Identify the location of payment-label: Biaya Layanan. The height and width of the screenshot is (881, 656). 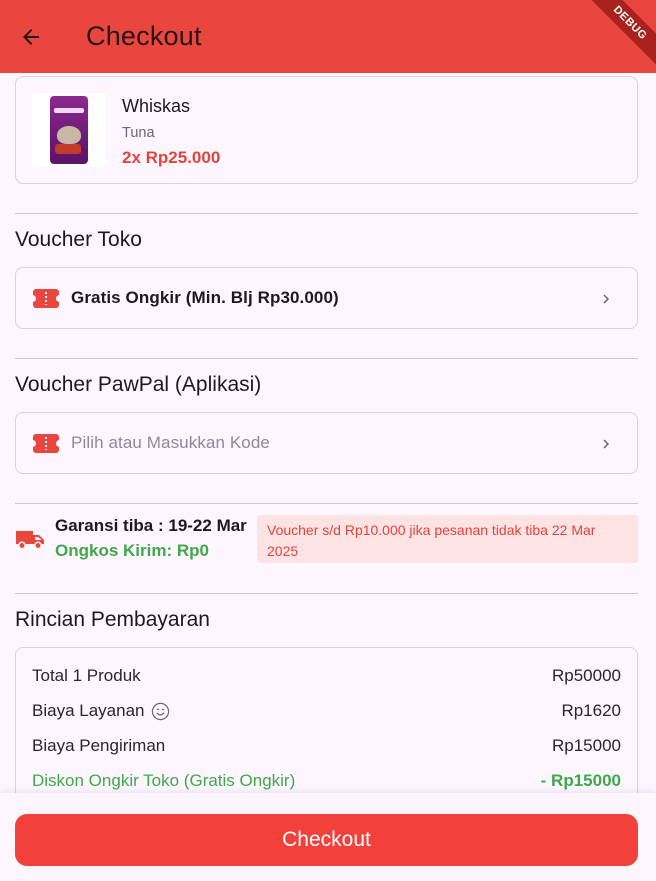
(88, 710).